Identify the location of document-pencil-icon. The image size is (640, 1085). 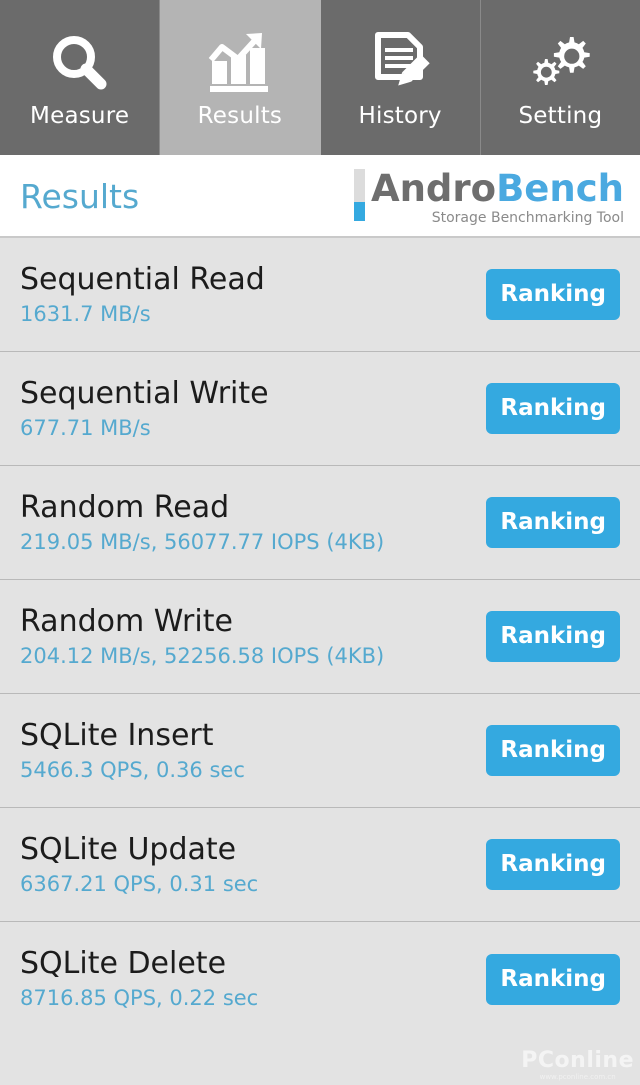
(400, 63).